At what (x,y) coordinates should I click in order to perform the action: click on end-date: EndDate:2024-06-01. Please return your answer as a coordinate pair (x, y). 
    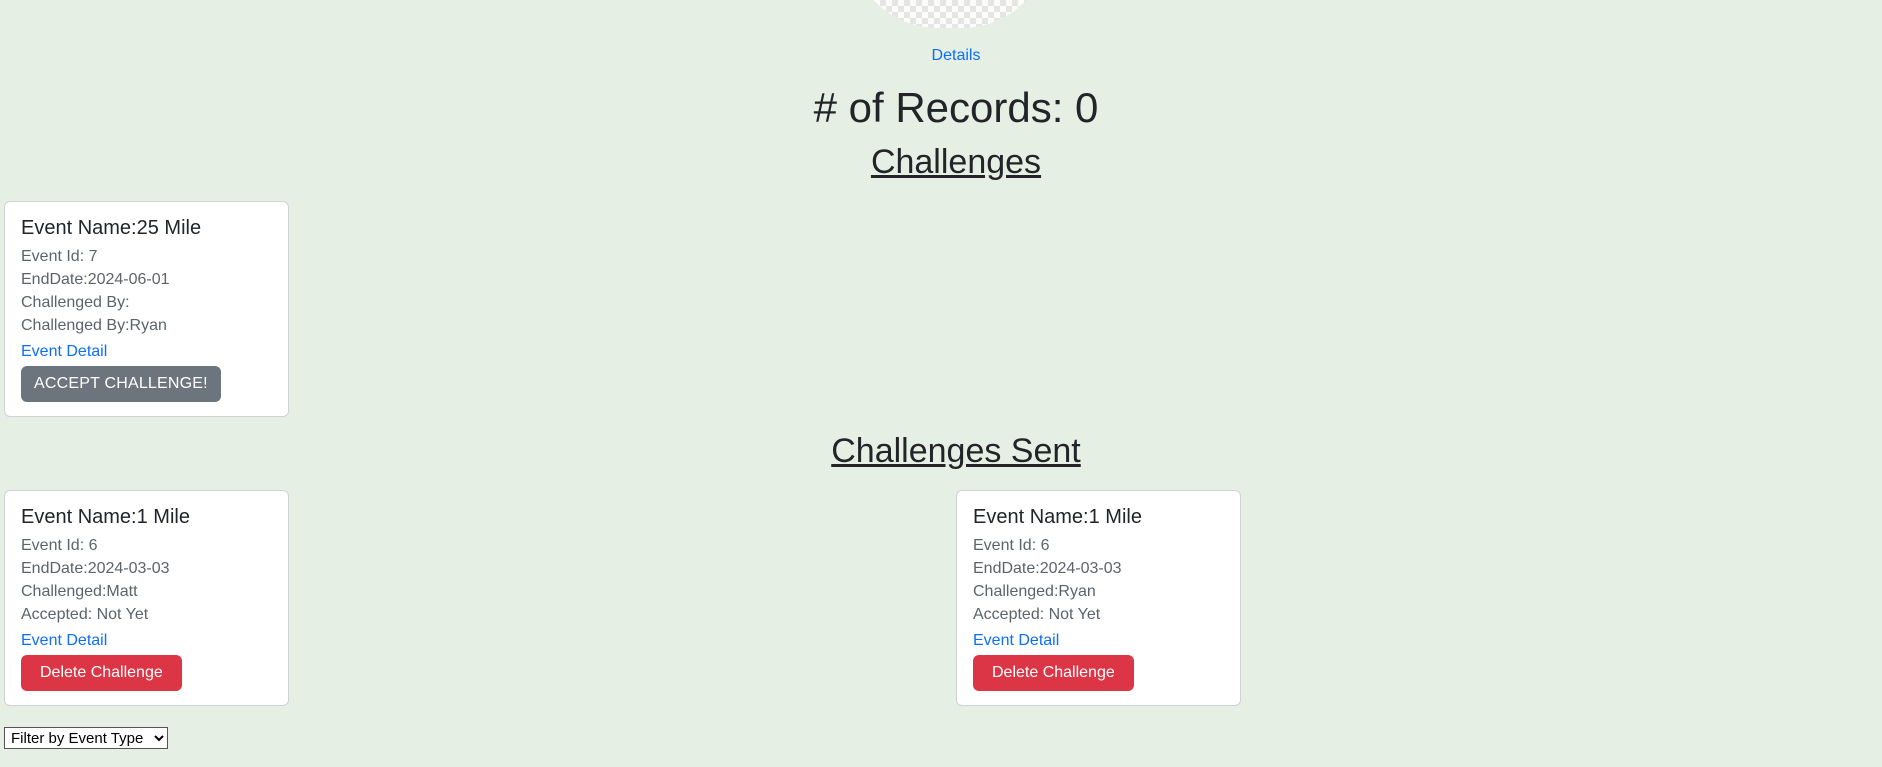
    Looking at the image, I should click on (95, 279).